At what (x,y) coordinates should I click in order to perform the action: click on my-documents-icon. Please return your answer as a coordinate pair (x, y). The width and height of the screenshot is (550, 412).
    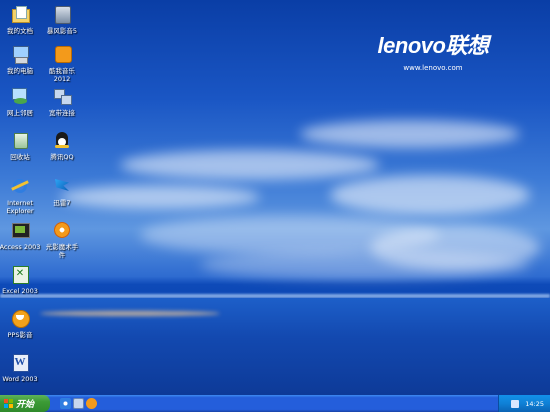
    Looking at the image, I should click on (20, 14).